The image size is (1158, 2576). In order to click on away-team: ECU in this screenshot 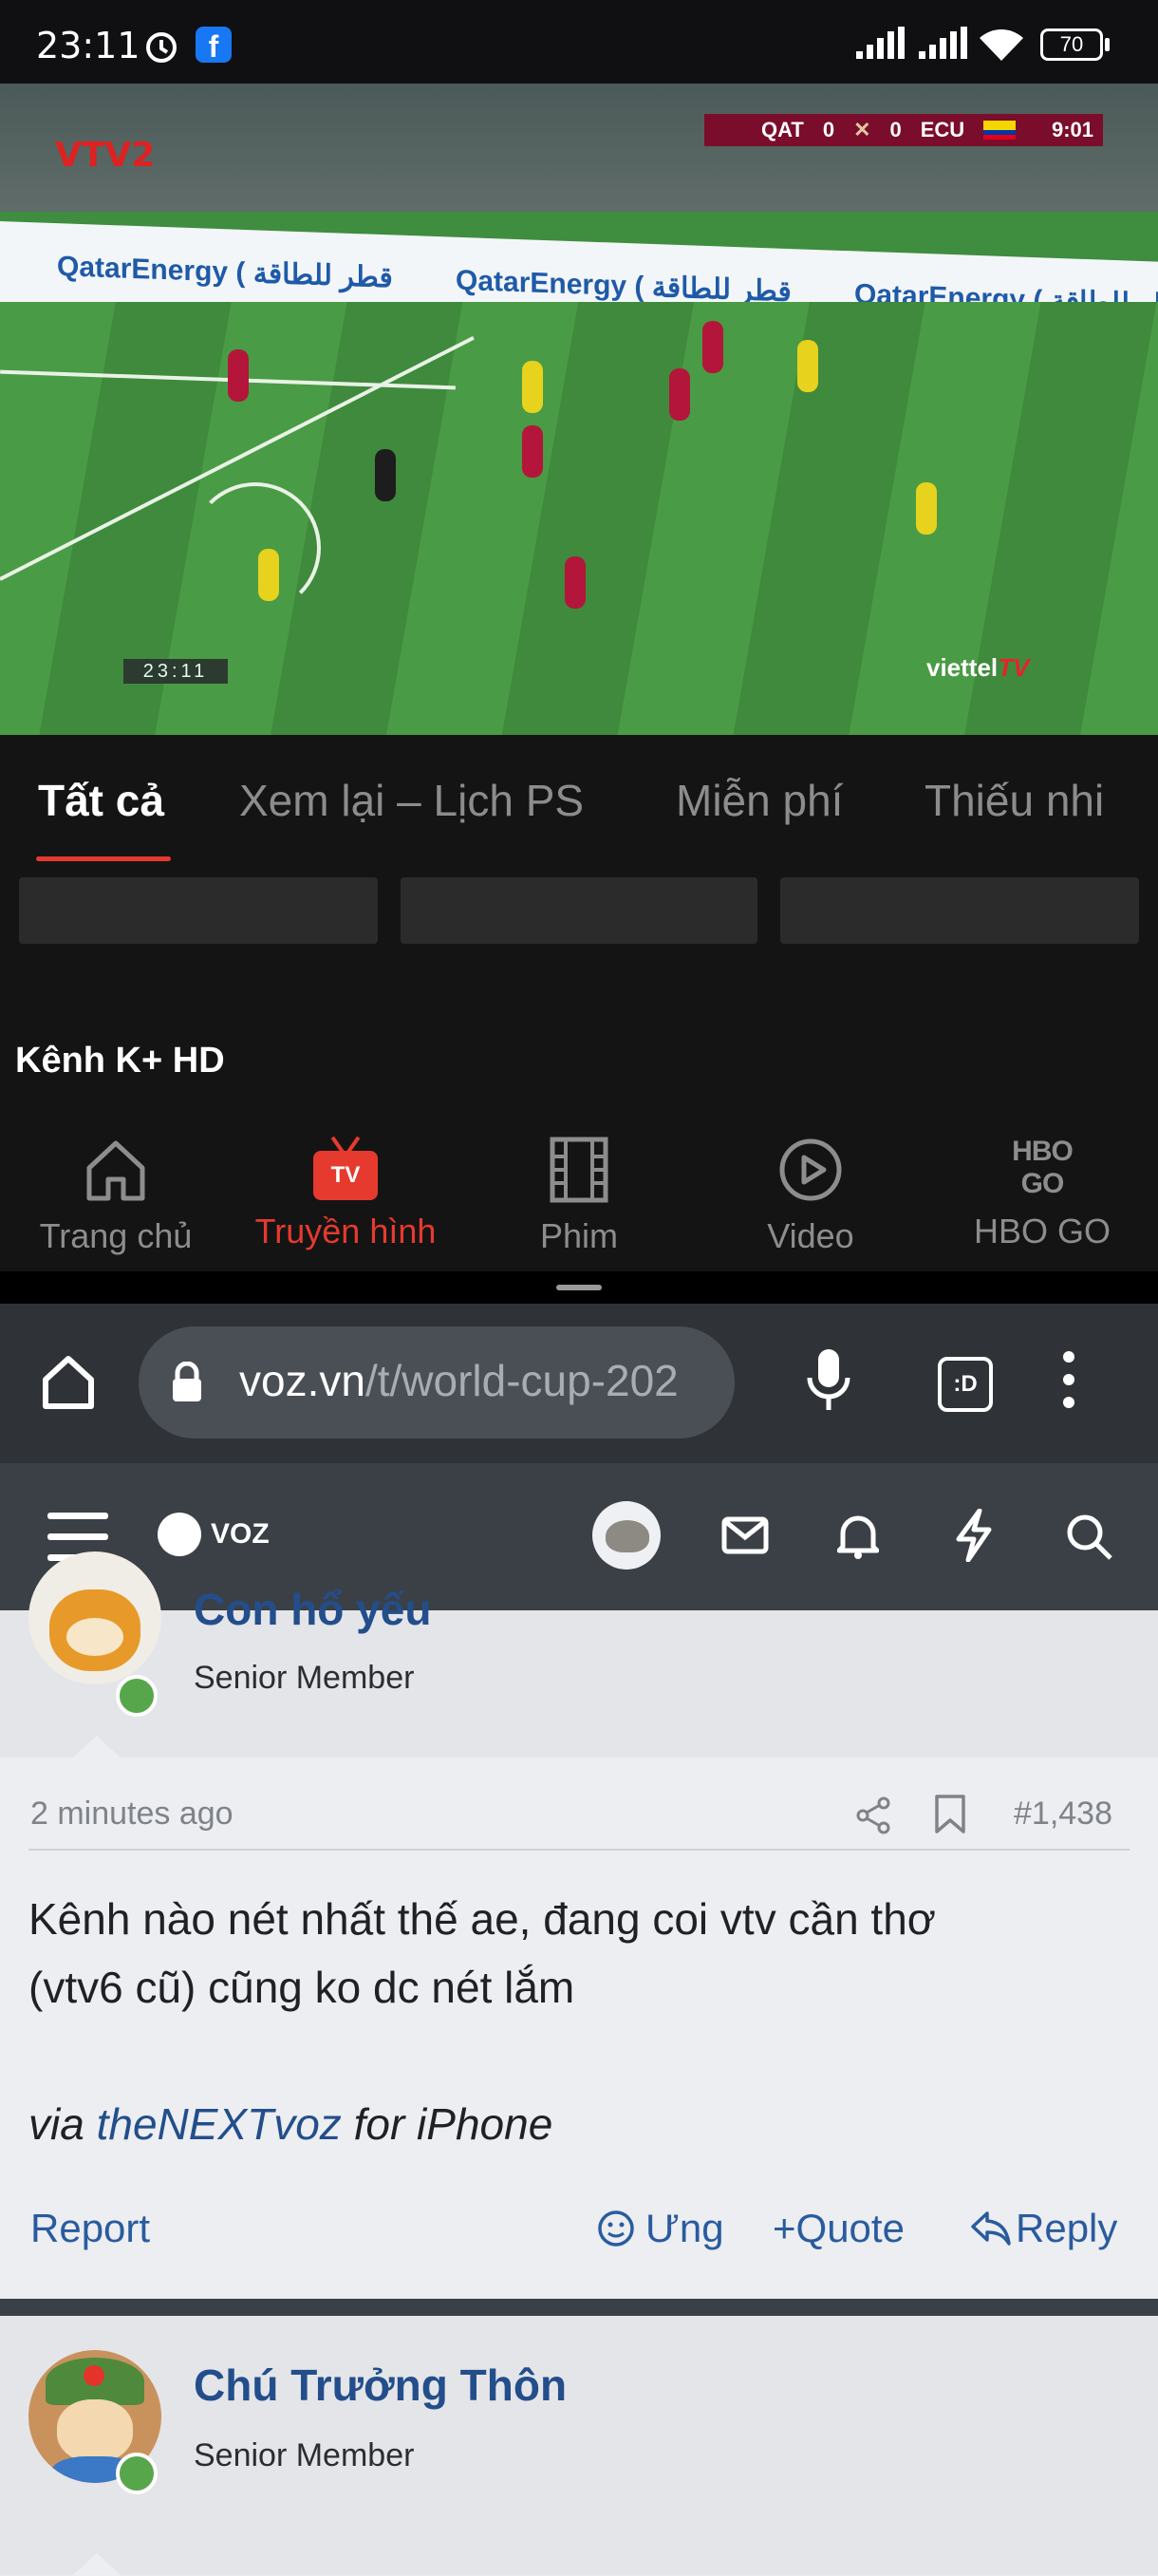, I will do `click(942, 129)`.